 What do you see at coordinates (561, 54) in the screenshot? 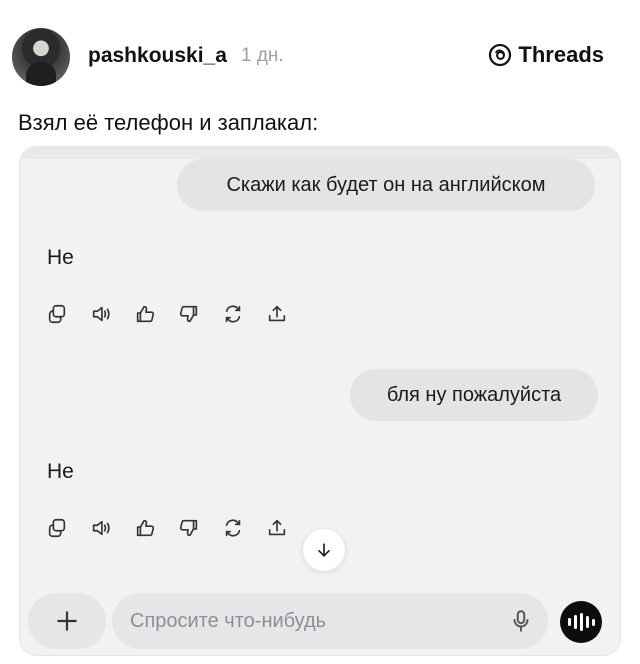
I see `threads-label: Threads` at bounding box center [561, 54].